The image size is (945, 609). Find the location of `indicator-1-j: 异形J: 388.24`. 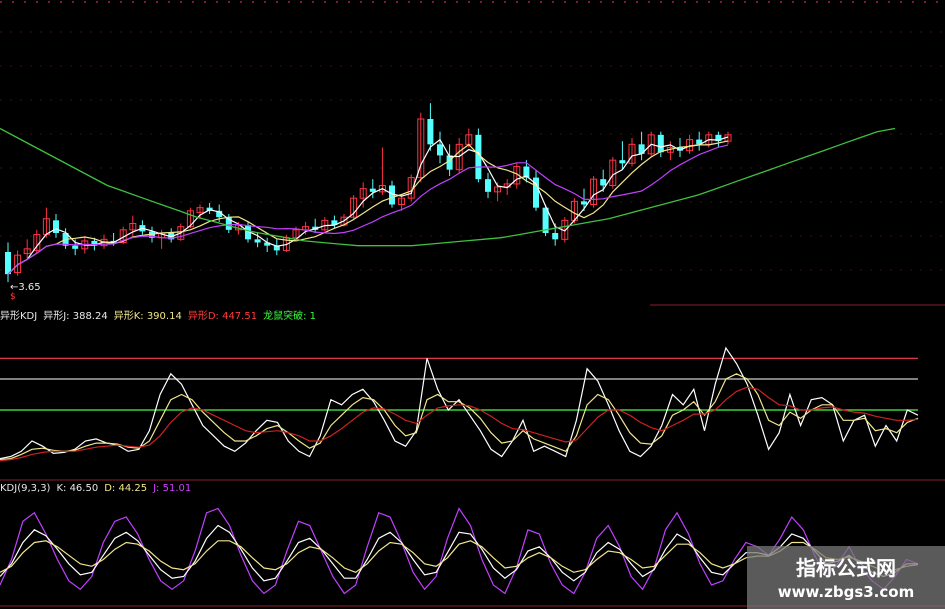

indicator-1-j: 异形J: 388.24 is located at coordinates (75, 316).